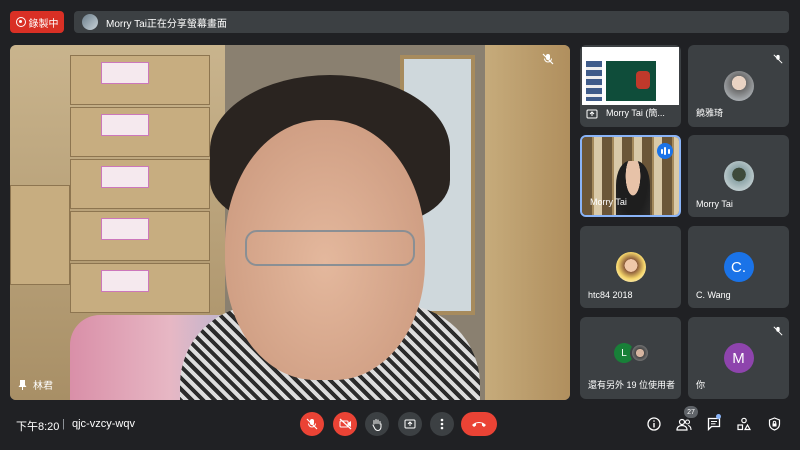 The height and width of the screenshot is (450, 800). What do you see at coordinates (43, 386) in the screenshot?
I see `main-speaker-name: 林君` at bounding box center [43, 386].